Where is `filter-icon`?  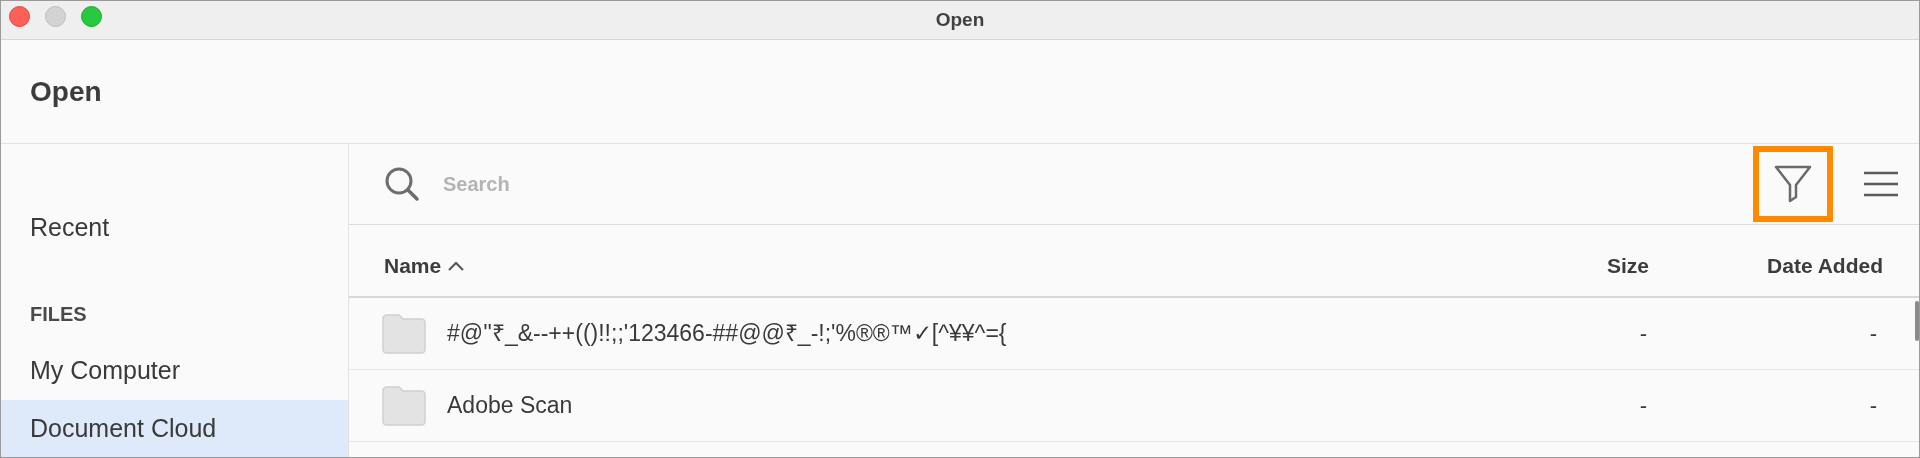 filter-icon is located at coordinates (1793, 184).